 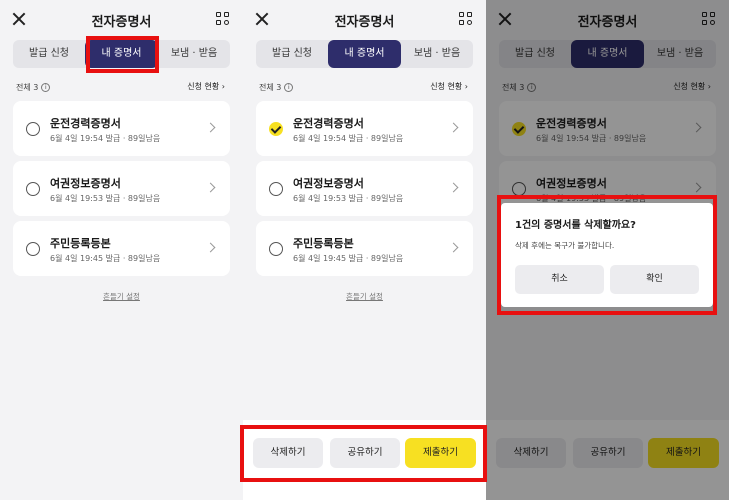 I want to click on tab-bar: 발급 신청 내 증명서 보냄 · 받음, so click(x=364, y=54).